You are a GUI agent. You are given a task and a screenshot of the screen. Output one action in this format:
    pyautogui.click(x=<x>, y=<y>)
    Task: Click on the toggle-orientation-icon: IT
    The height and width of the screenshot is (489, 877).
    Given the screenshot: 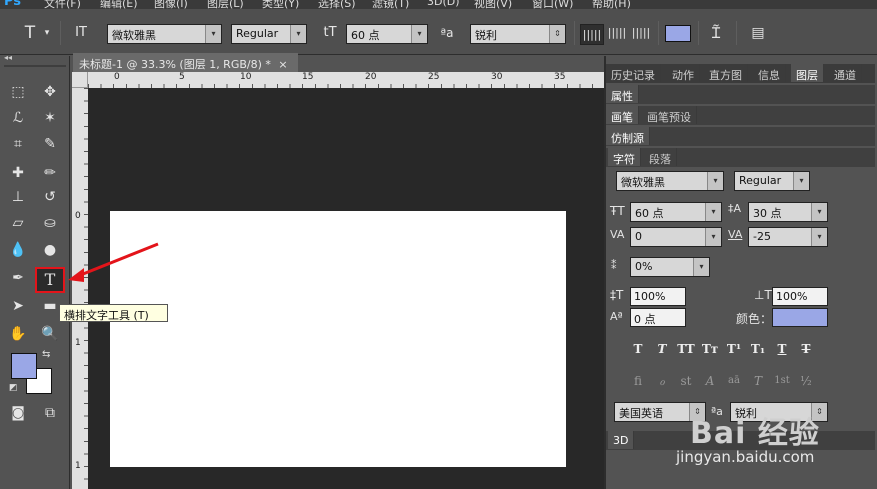 What is the action you would take?
    pyautogui.click(x=81, y=33)
    